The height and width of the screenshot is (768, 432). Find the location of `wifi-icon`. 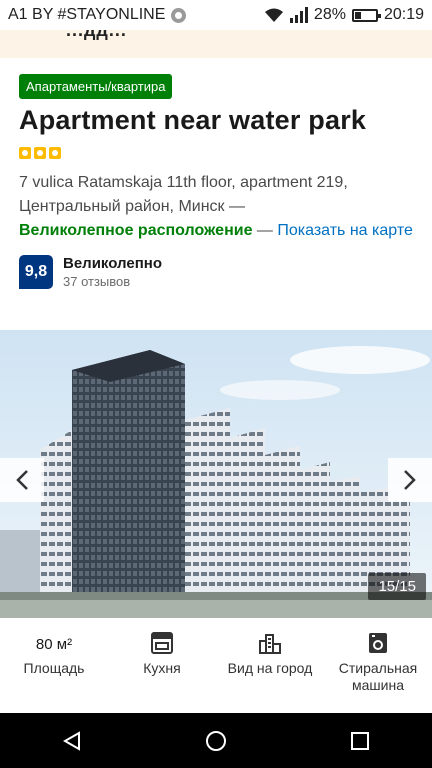

wifi-icon is located at coordinates (273, 15).